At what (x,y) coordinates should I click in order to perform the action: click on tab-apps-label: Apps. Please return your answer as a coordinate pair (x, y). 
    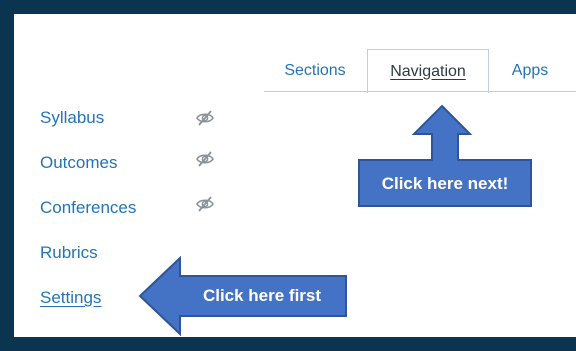
    Looking at the image, I should click on (530, 70).